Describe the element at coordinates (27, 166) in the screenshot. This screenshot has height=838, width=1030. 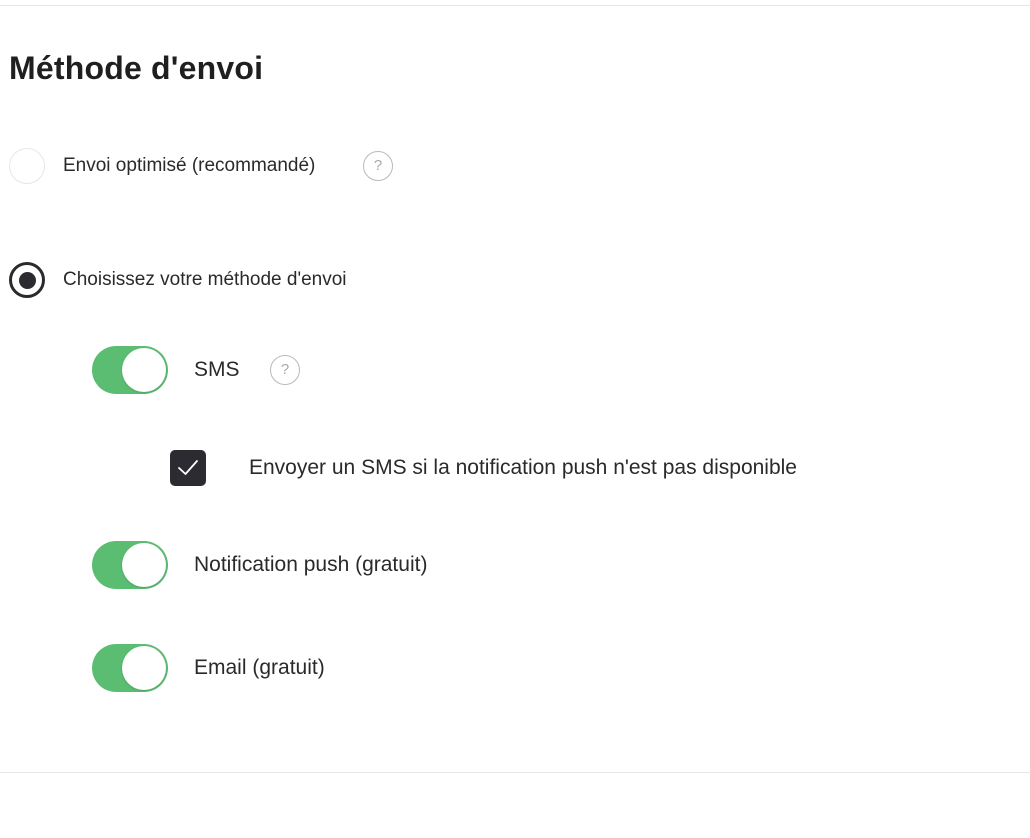
I see `radio-optimized` at that location.